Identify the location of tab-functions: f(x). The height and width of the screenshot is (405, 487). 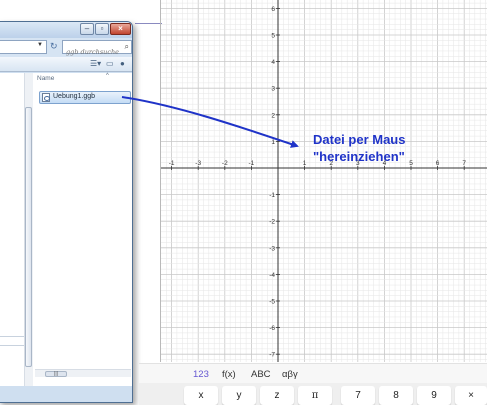
(229, 374).